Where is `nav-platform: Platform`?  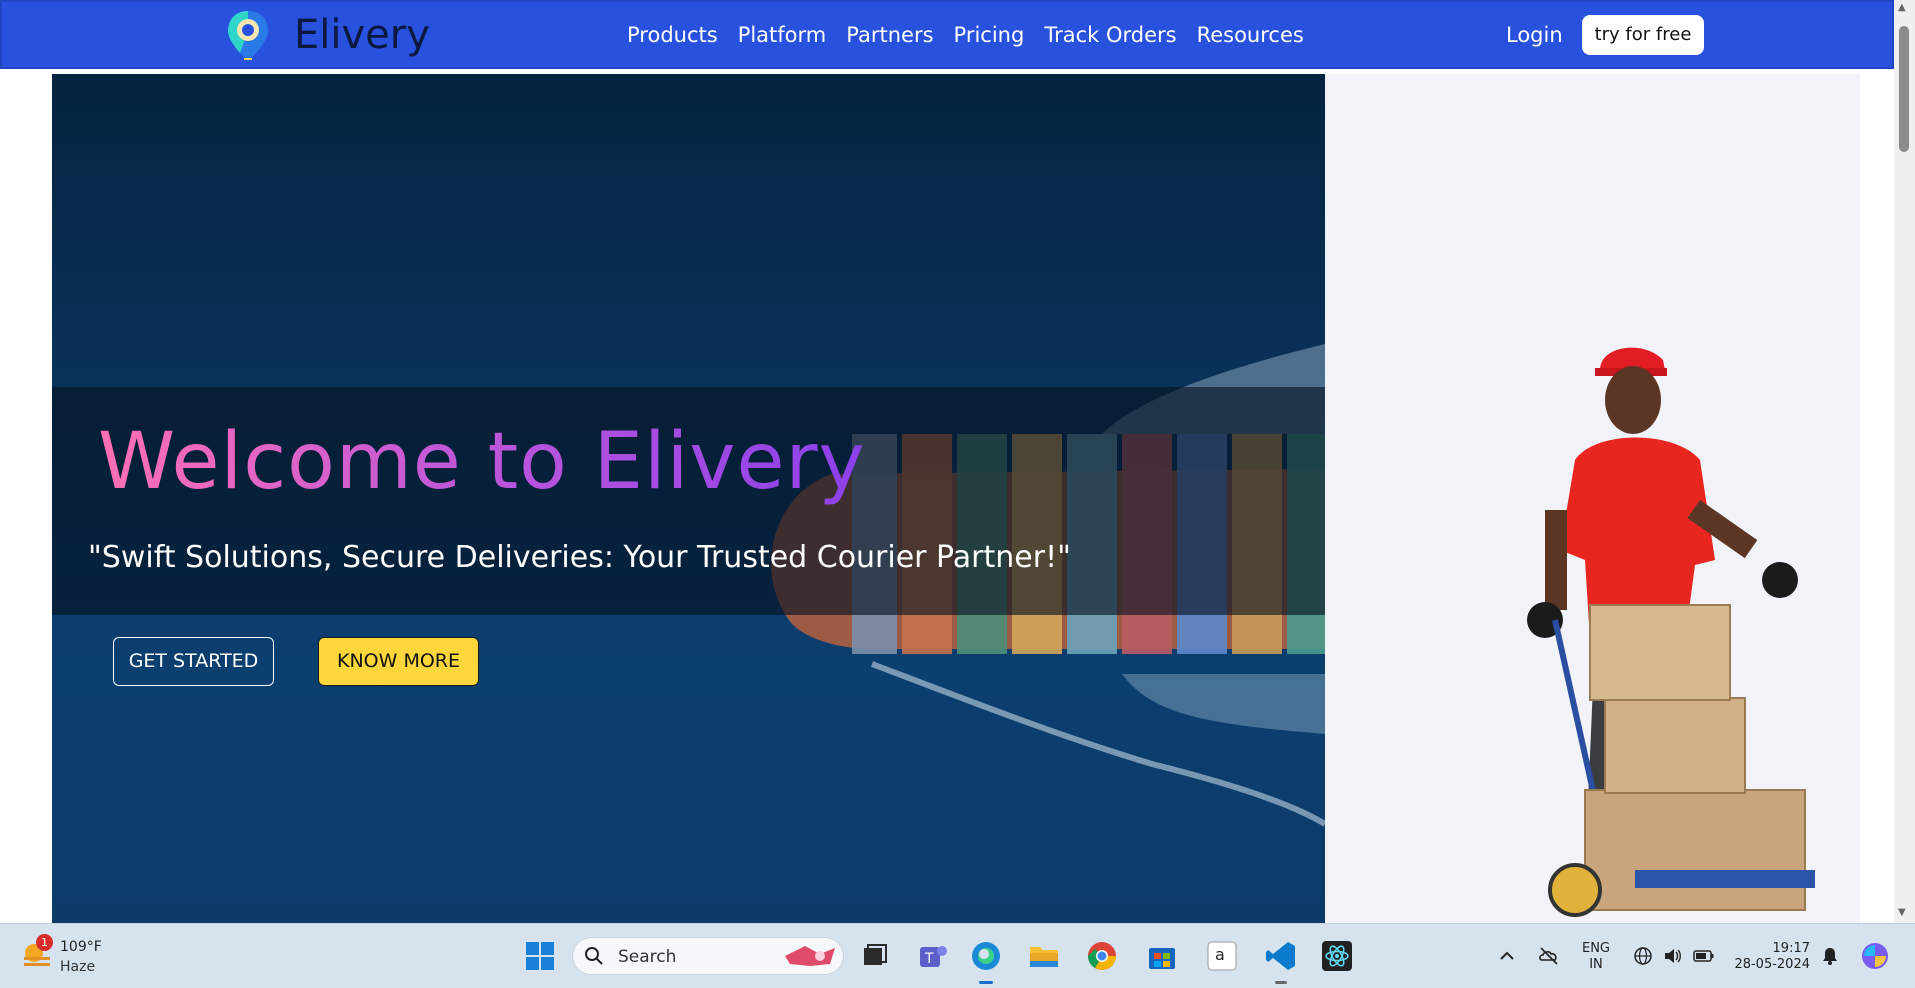
nav-platform: Platform is located at coordinates (782, 35).